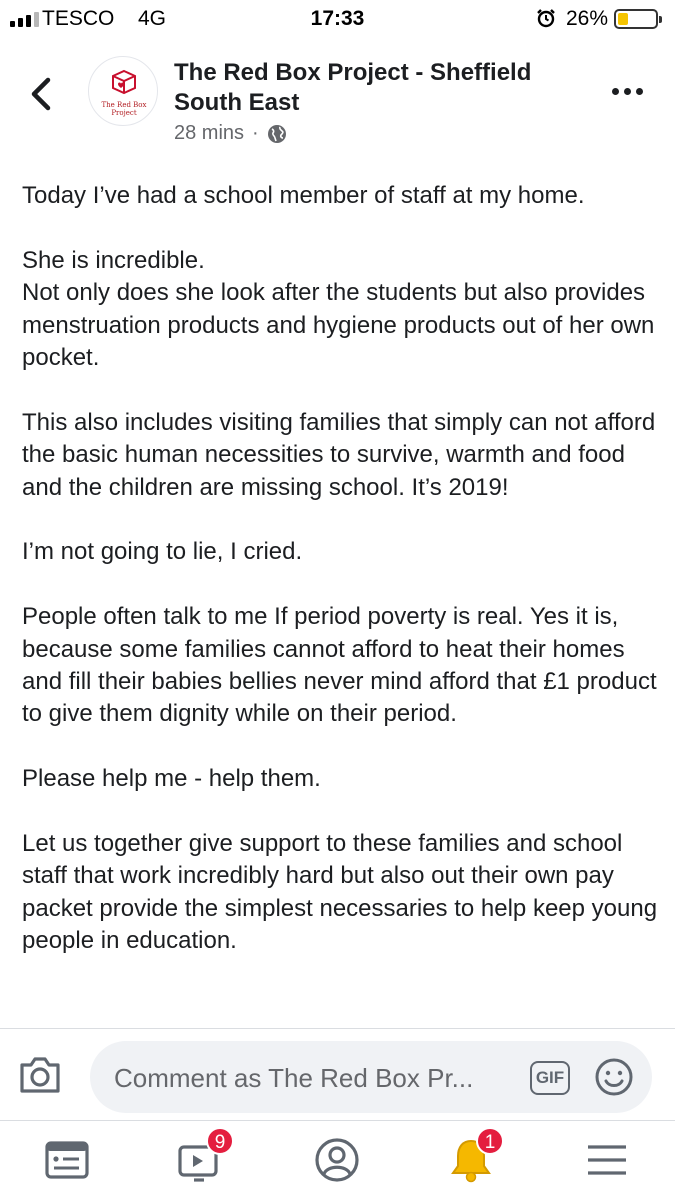 This screenshot has width=675, height=1200. What do you see at coordinates (124, 82) in the screenshot?
I see `red-box-logo-icon` at bounding box center [124, 82].